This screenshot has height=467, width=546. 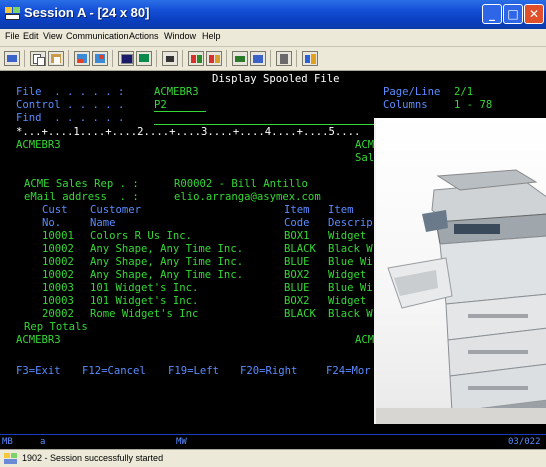 I want to click on footer-report-name: ACMEBR3, so click(x=38, y=340).